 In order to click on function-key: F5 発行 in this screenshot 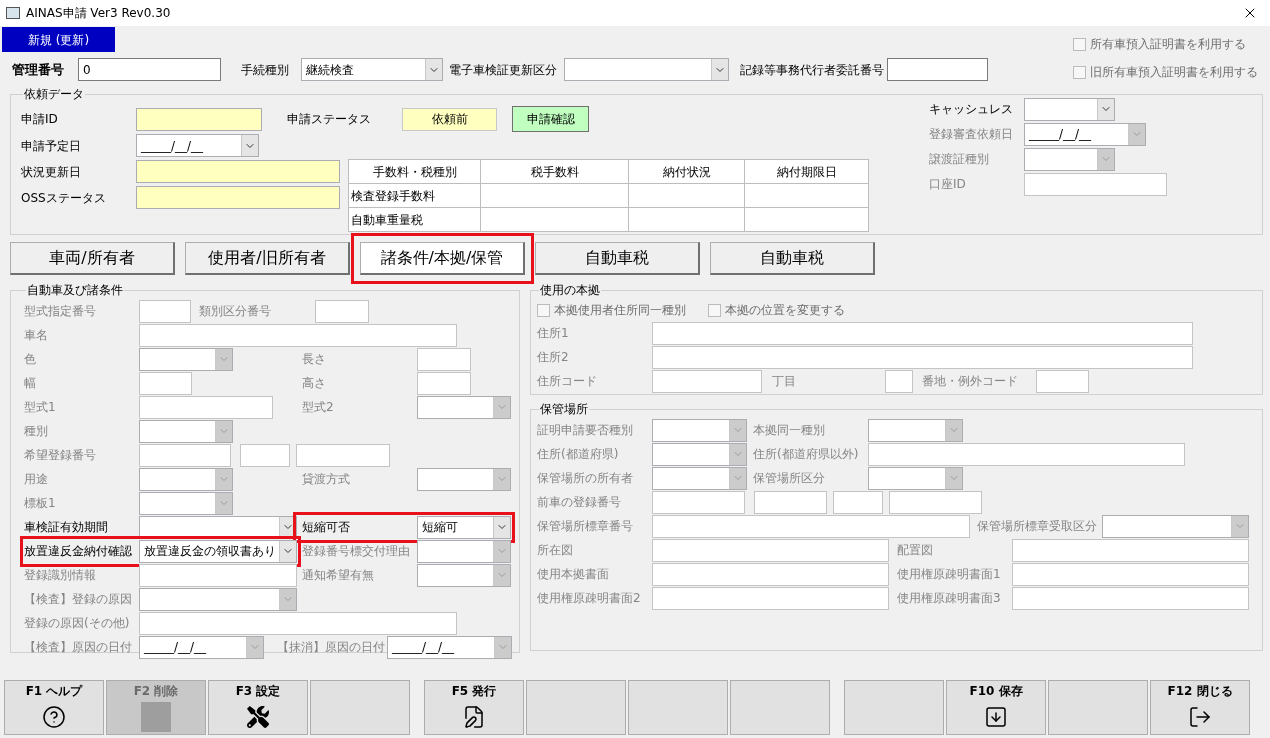, I will do `click(474, 707)`.